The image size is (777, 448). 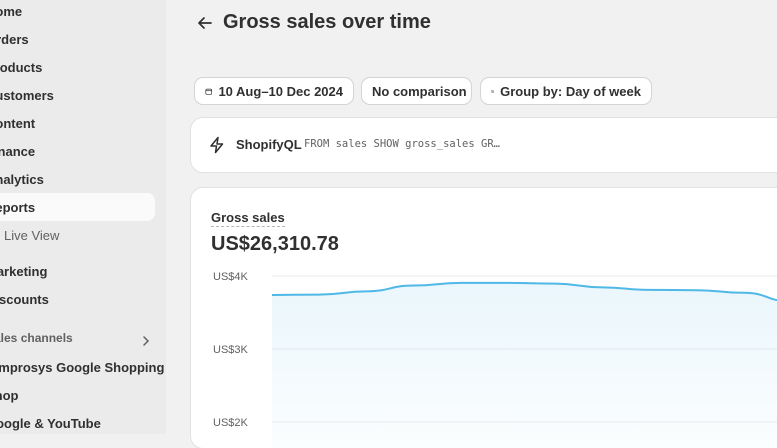 I want to click on sidebar-item-marketing: Marketing, so click(x=23, y=272).